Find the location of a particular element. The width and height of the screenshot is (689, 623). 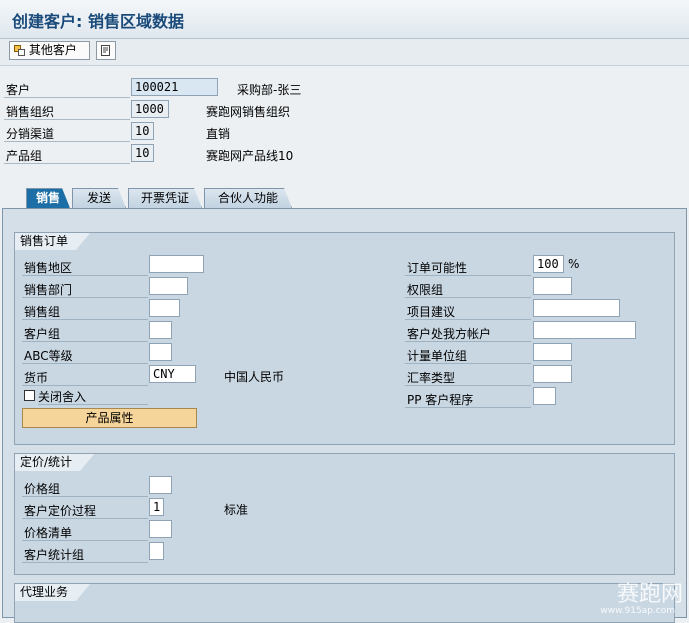

dist-channel-label-line is located at coordinates (67, 141).